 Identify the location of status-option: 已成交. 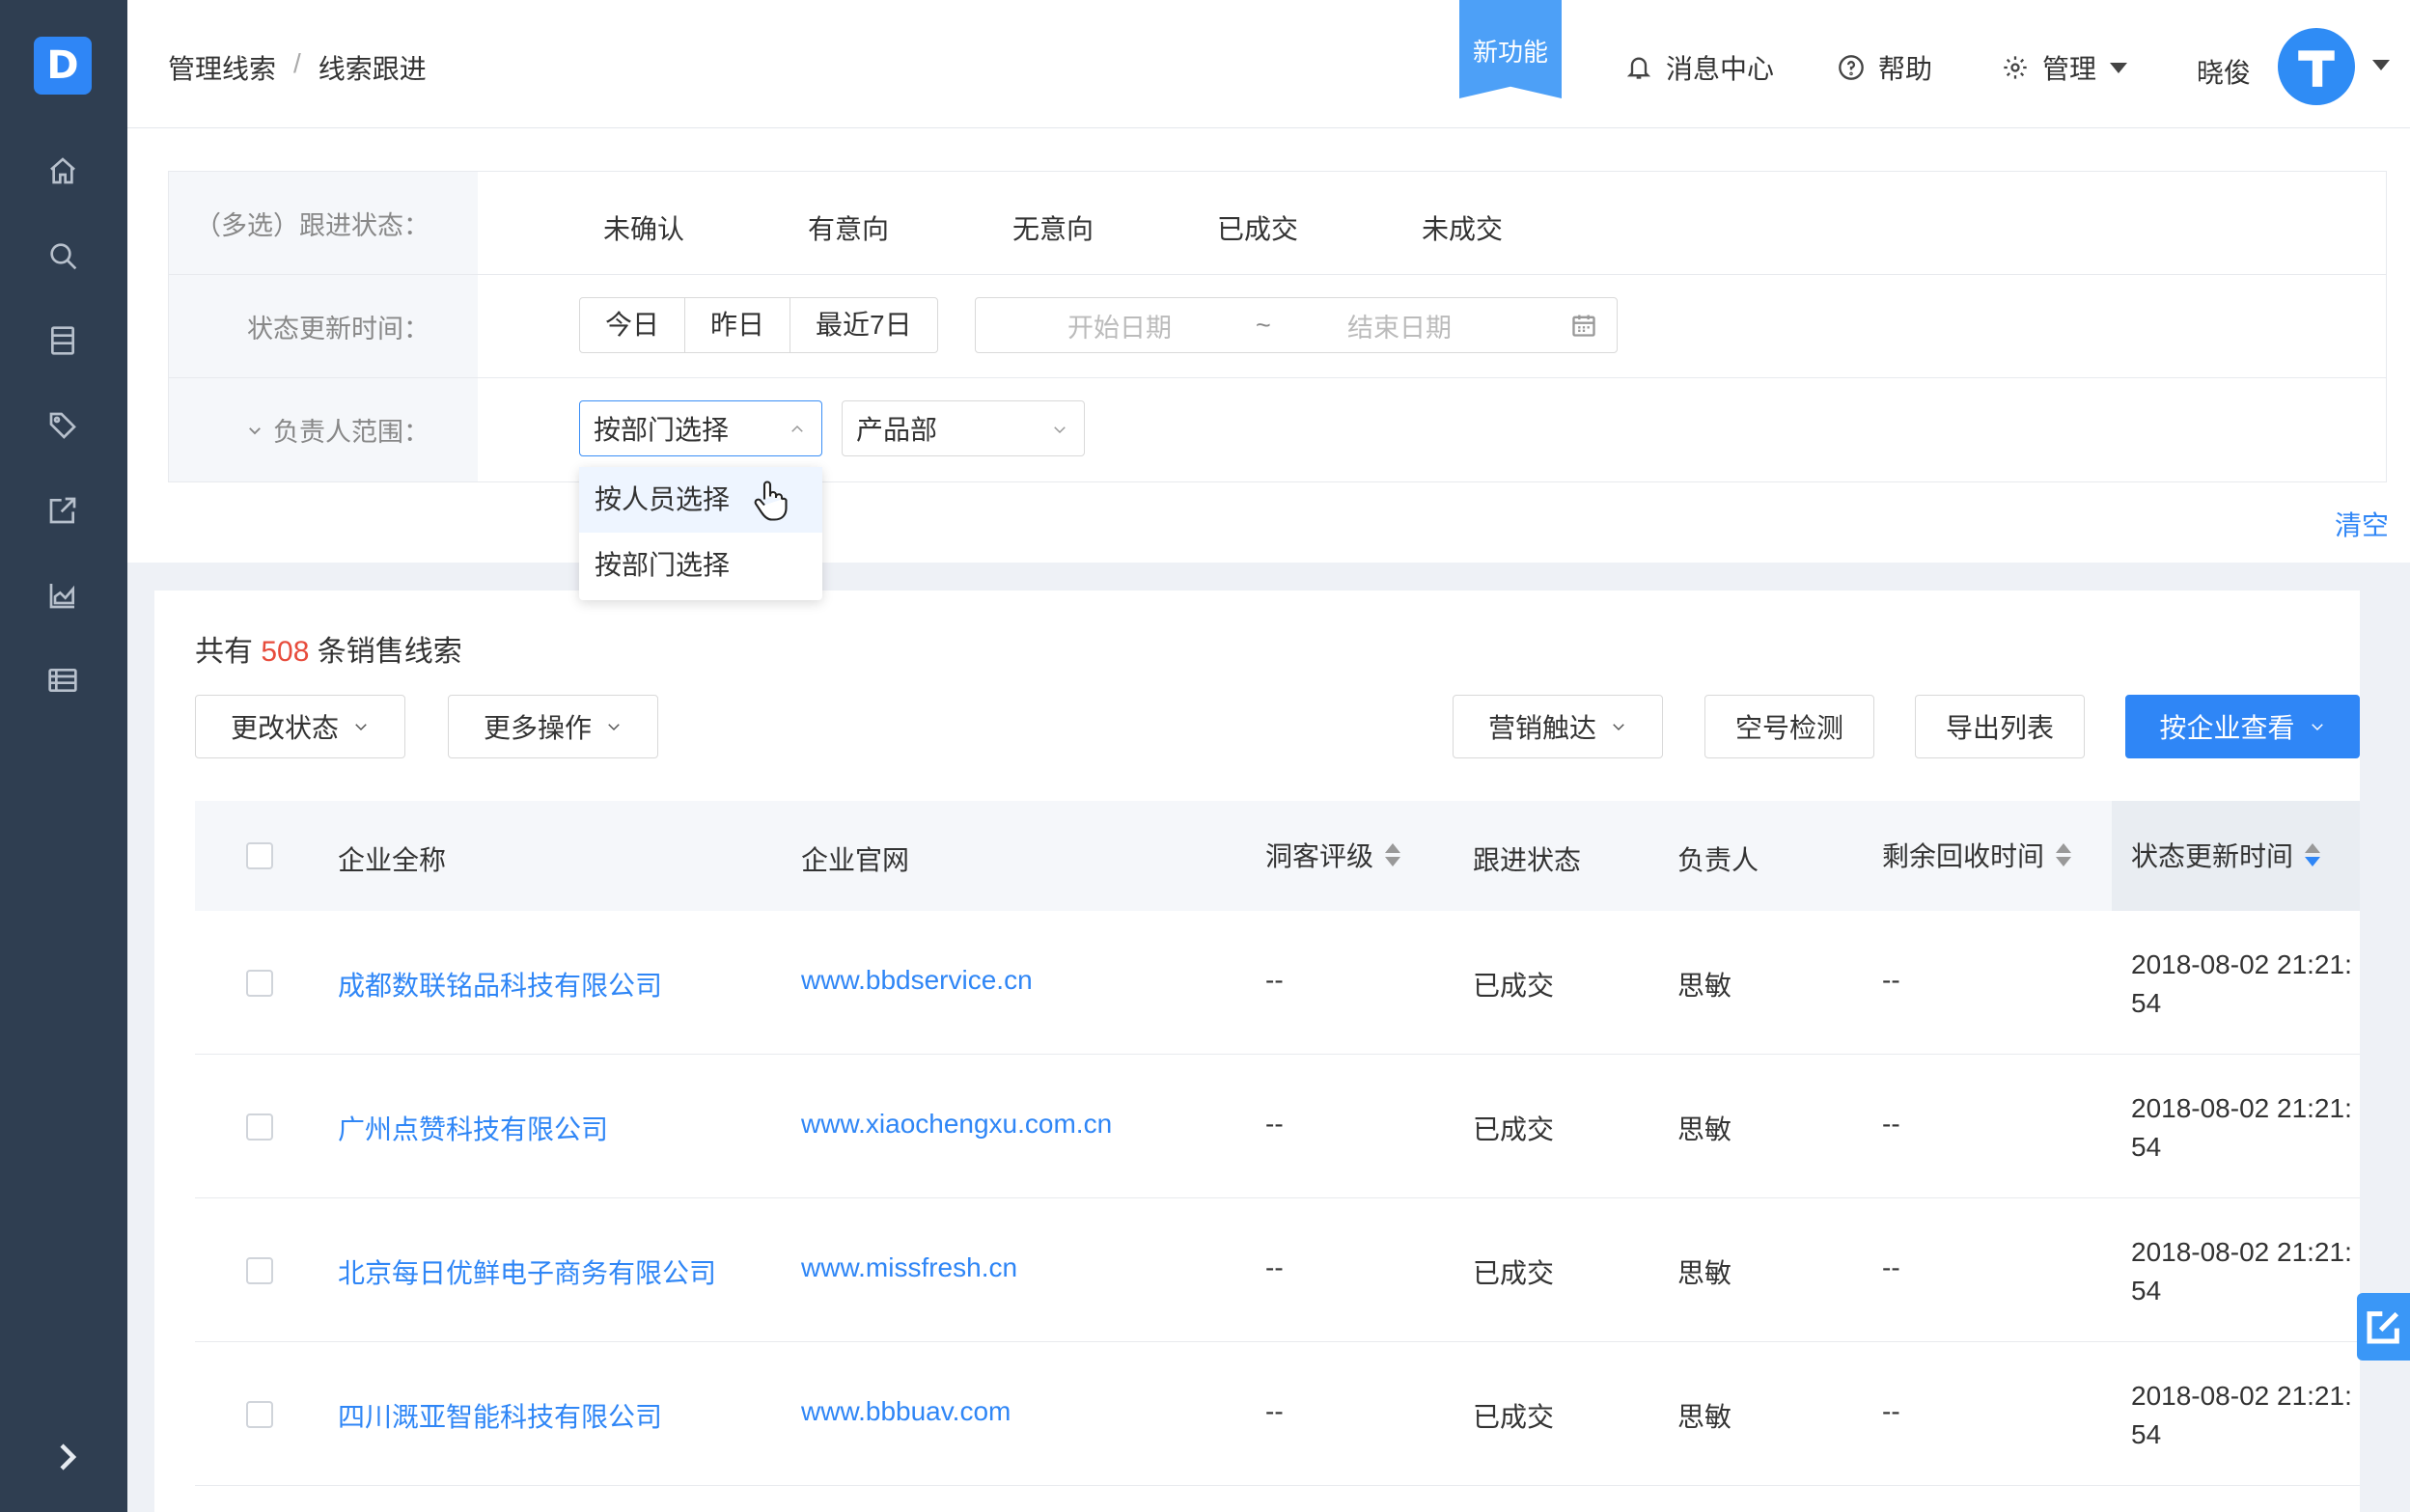
(1257, 227).